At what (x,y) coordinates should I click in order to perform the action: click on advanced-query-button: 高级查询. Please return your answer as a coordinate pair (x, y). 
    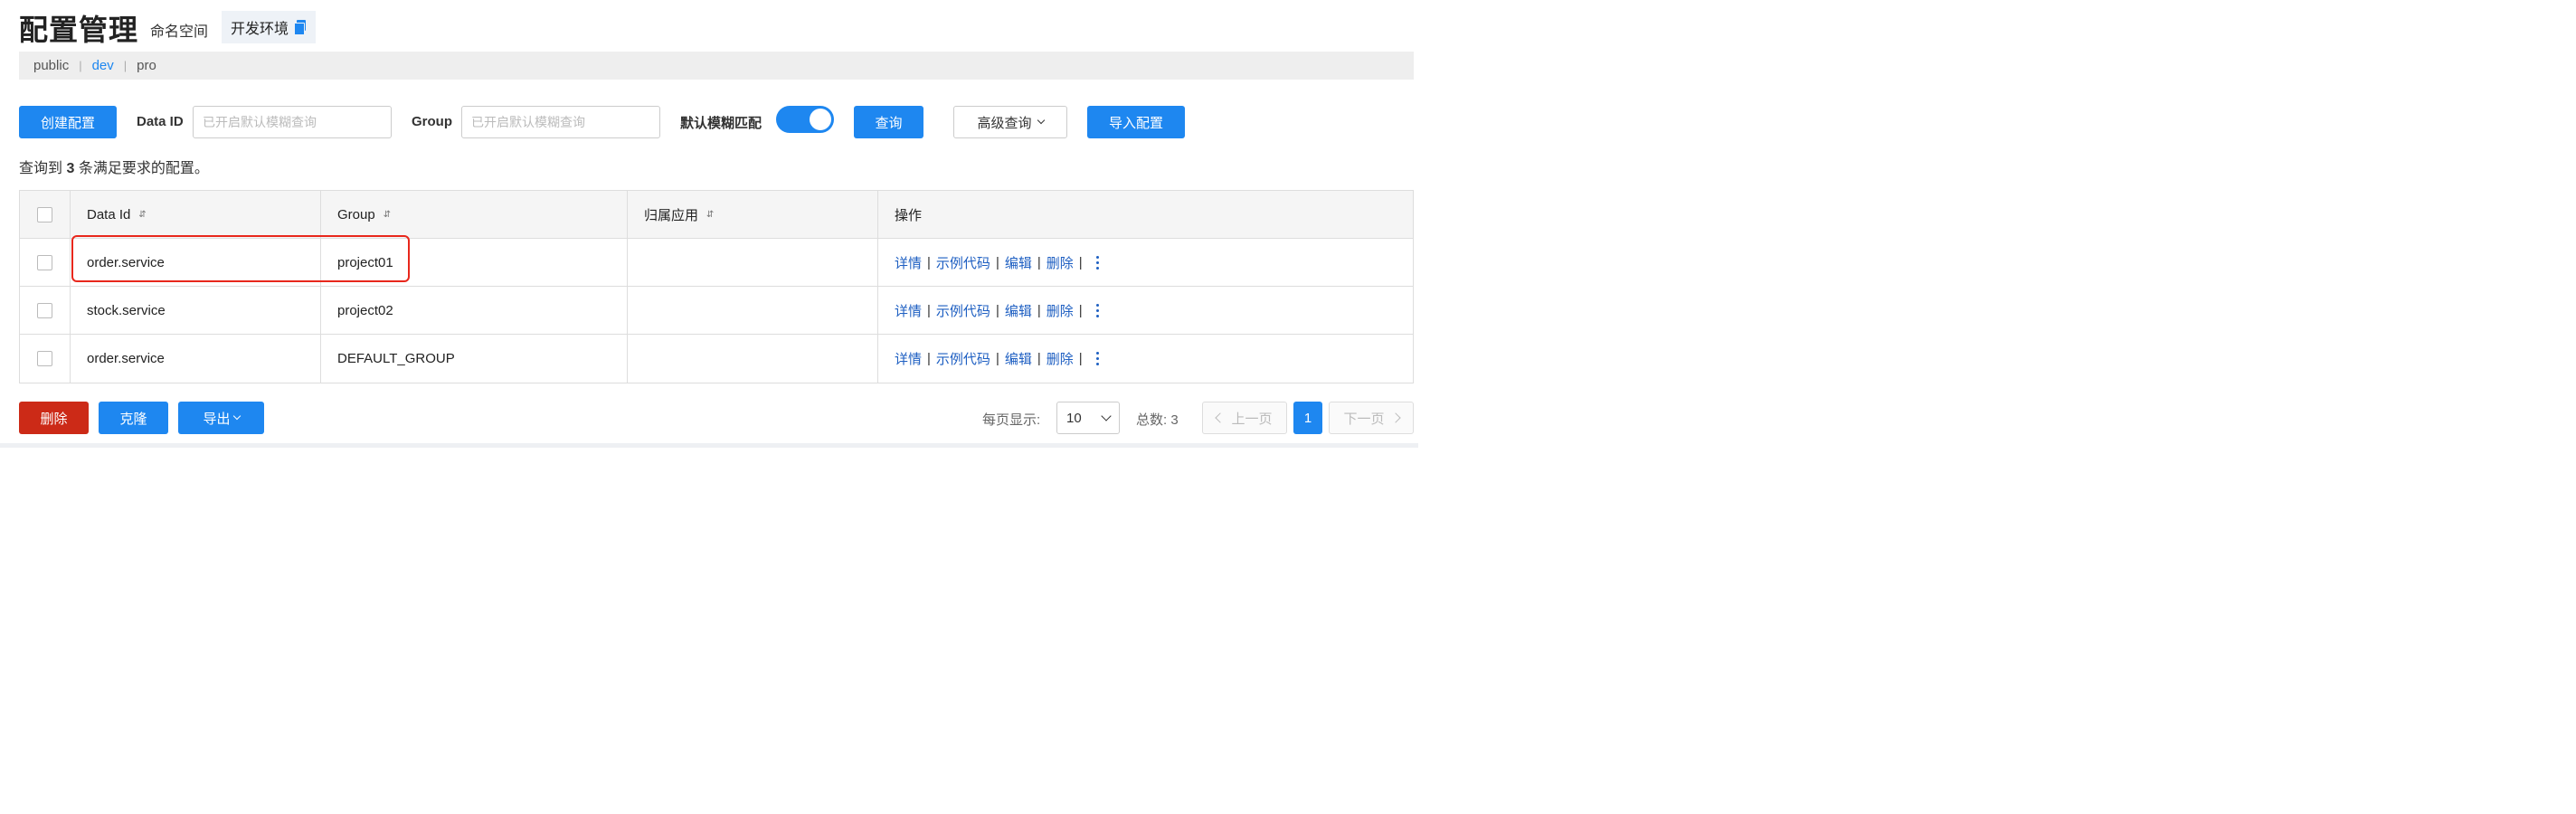
    Looking at the image, I should click on (1010, 122).